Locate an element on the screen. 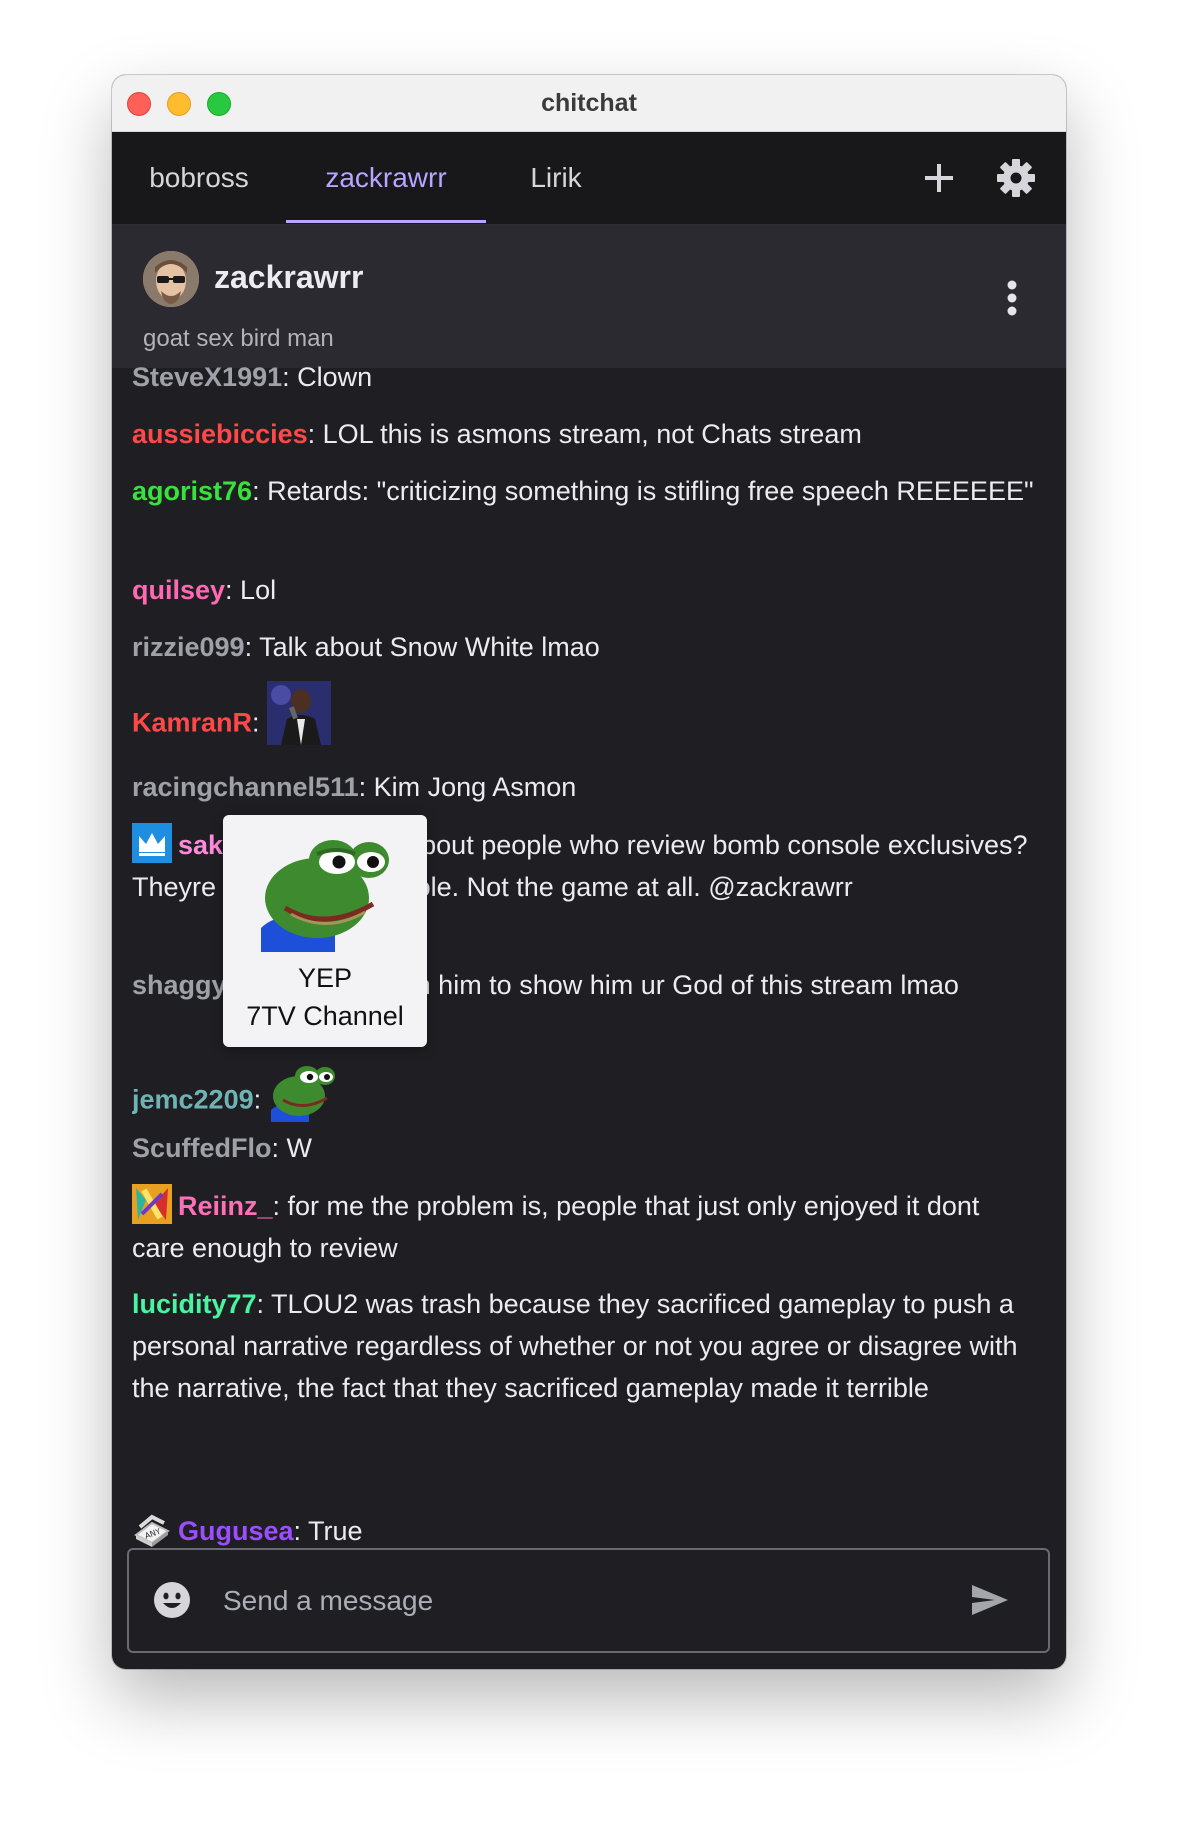 The image size is (1186, 1832). message-text: : True is located at coordinates (328, 1531).